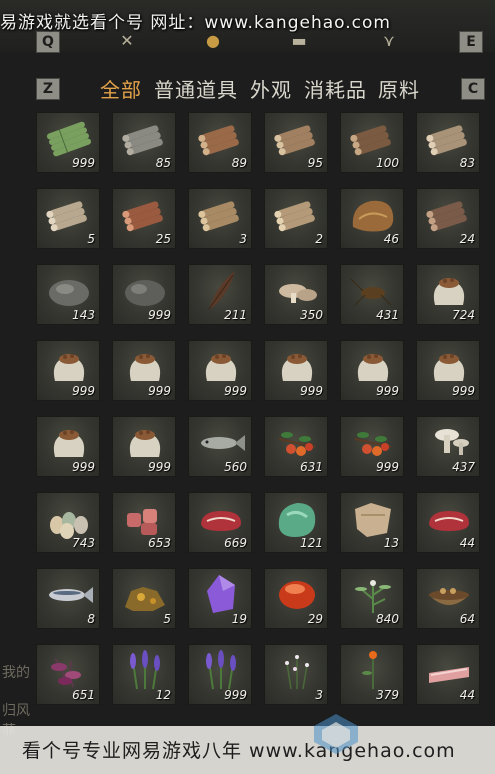  I want to click on logs-red-icon, so click(145, 213).